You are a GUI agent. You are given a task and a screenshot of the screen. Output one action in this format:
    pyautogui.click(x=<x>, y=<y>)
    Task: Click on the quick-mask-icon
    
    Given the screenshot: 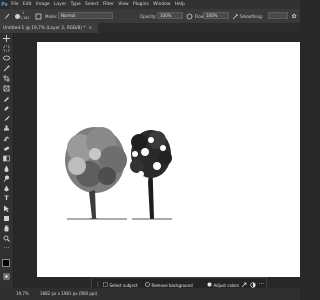 What is the action you would take?
    pyautogui.click(x=6, y=276)
    